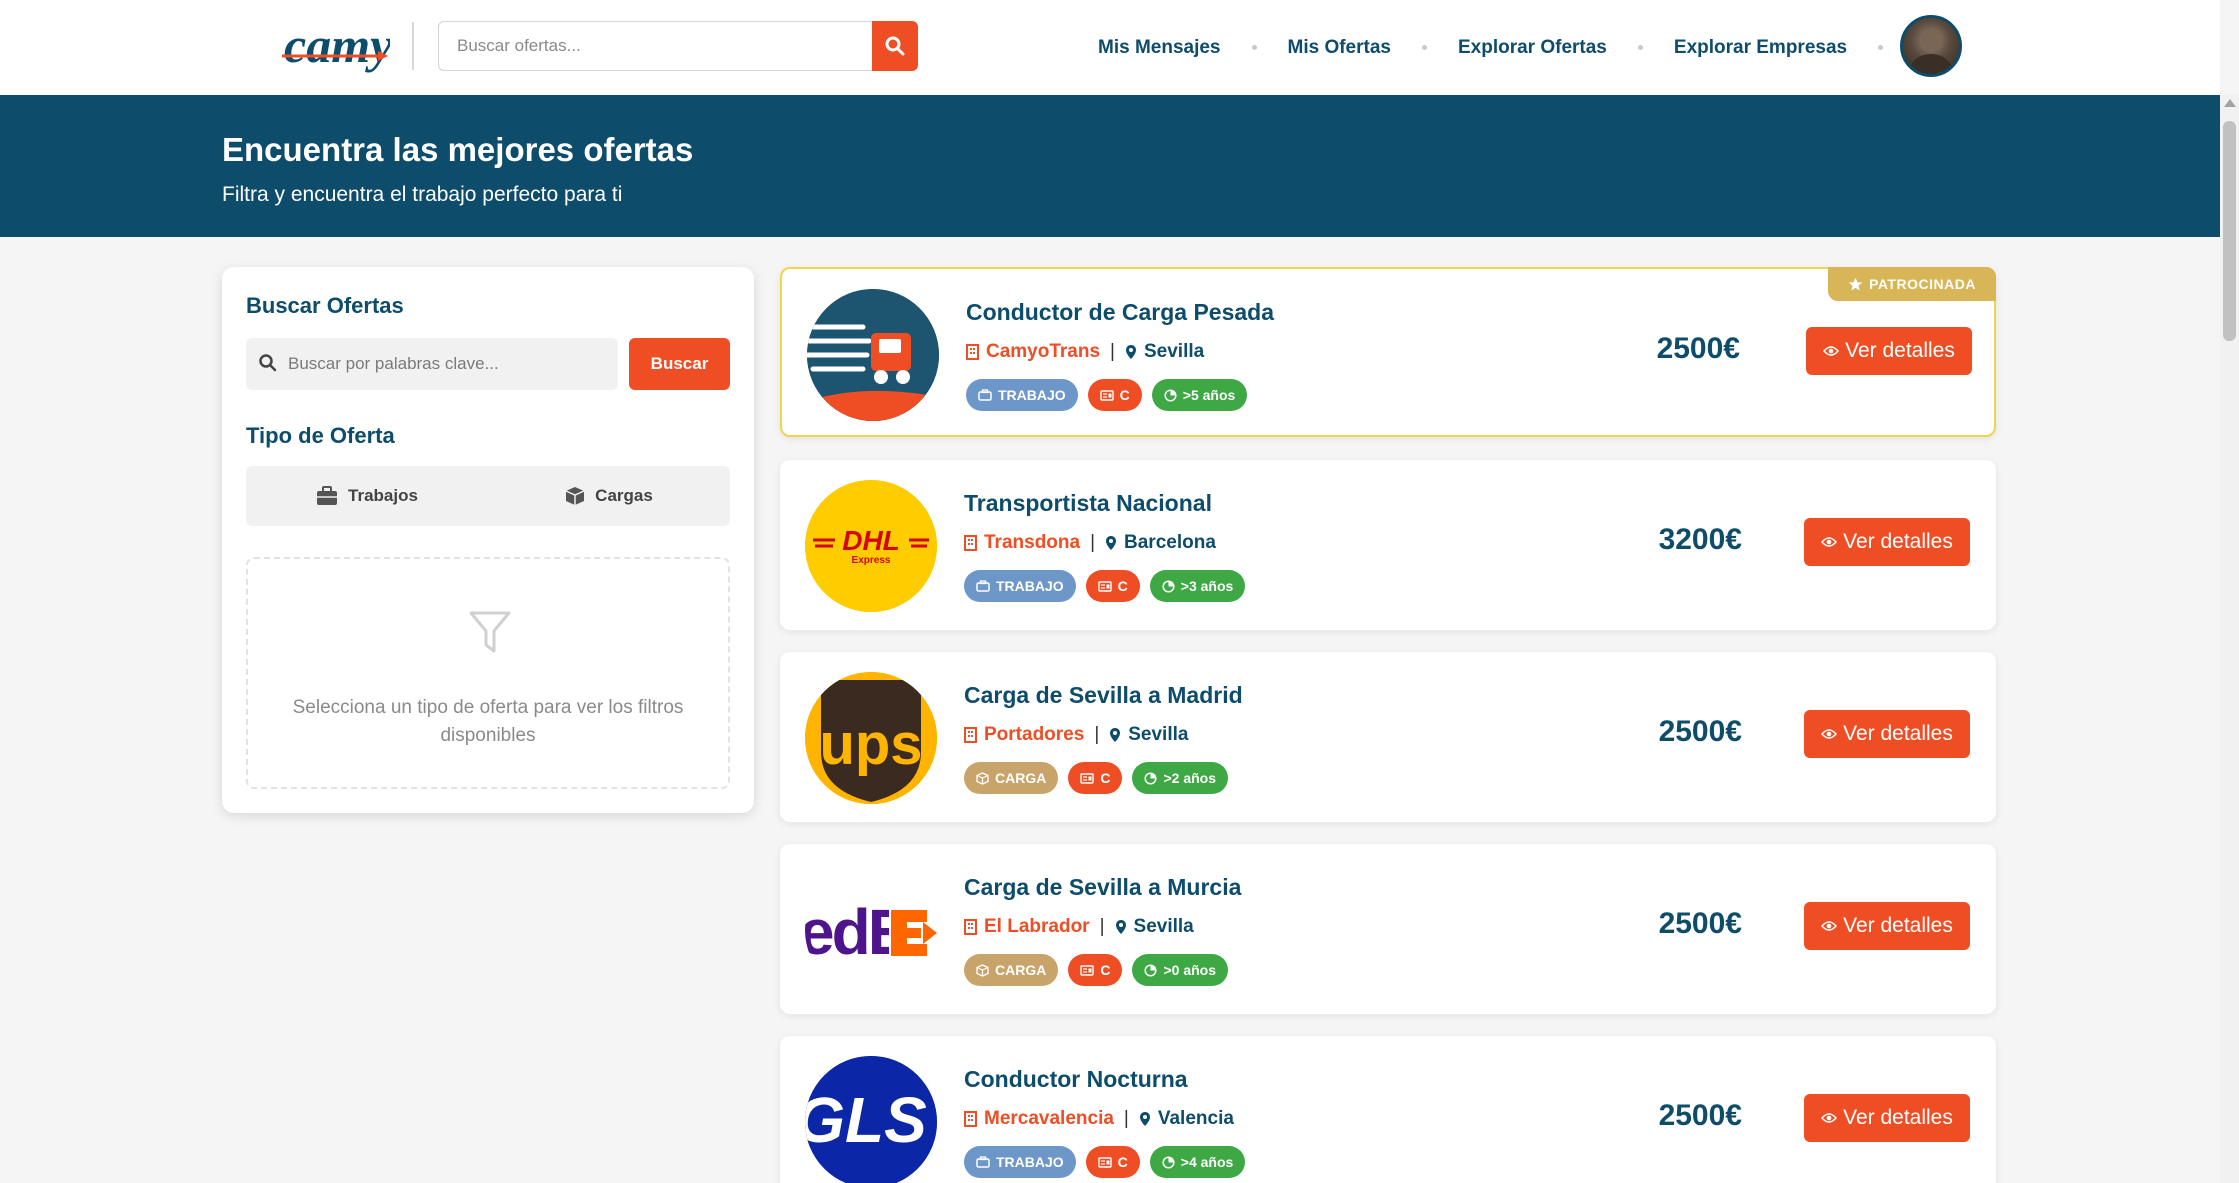 This screenshot has height=1183, width=2239. I want to click on experience-badge: >2 años, so click(1180, 778).